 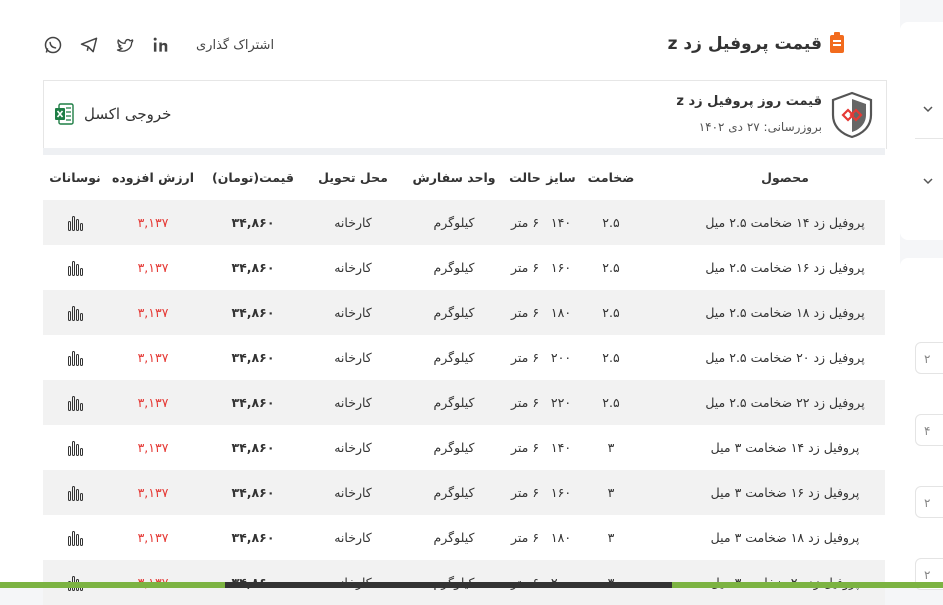 I want to click on header-vat: ارزش افزوده, so click(x=153, y=177).